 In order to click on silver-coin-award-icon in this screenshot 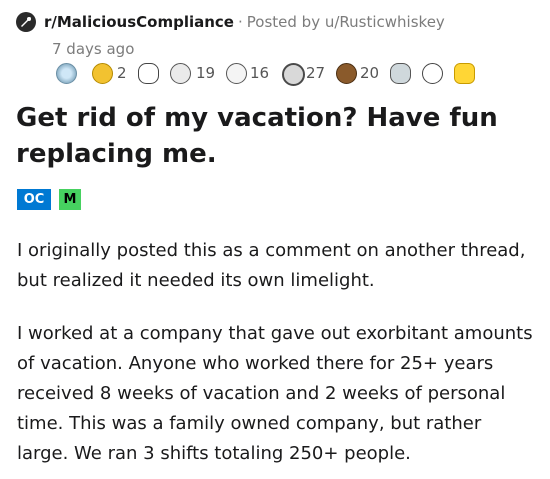, I will do `click(293, 74)`.